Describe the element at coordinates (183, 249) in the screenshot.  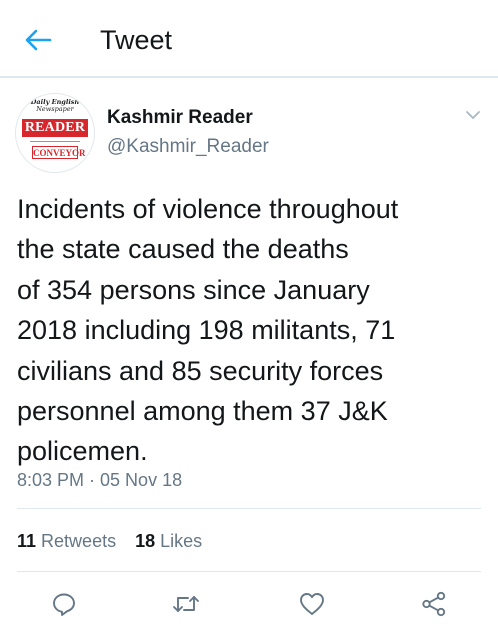
I see `tweet-text-line: the state caused the deaths` at that location.